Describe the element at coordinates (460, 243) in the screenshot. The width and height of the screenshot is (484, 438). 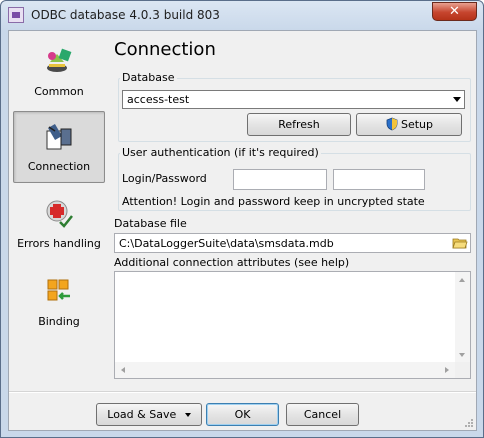
I see `folder-open-icon` at that location.